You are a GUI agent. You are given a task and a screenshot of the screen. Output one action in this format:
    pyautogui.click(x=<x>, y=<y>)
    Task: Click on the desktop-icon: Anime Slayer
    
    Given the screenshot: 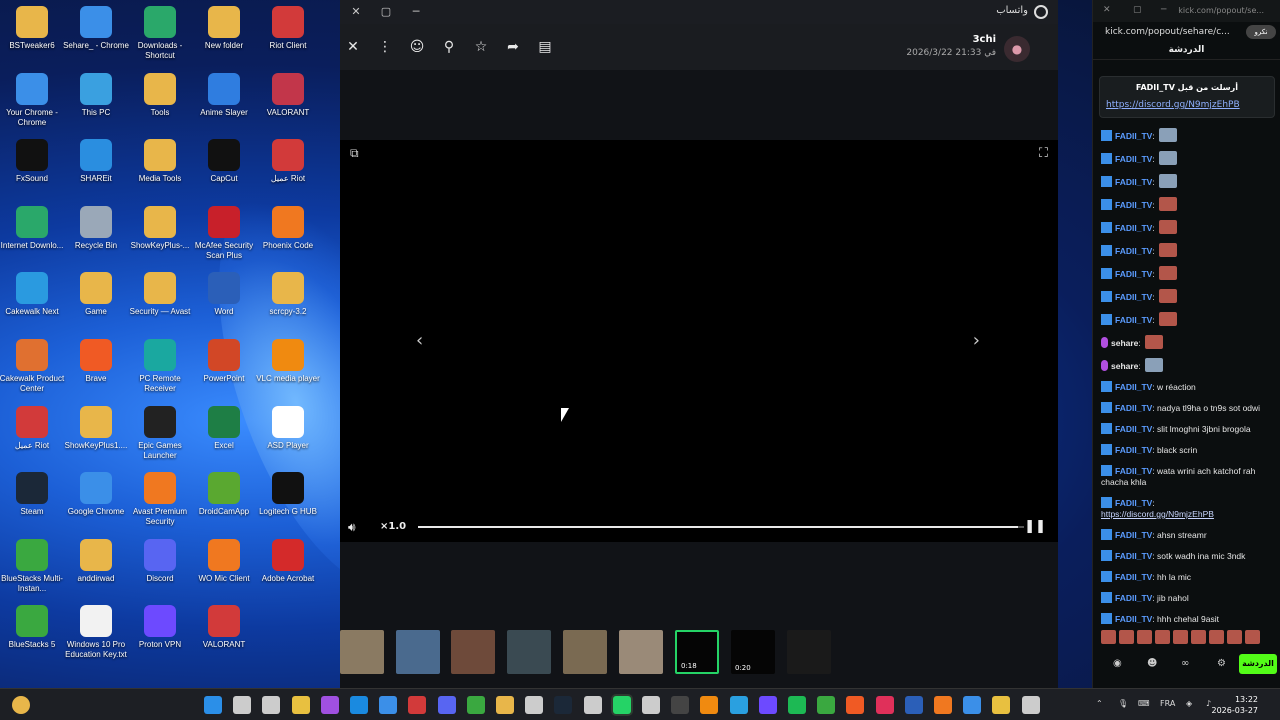 What is the action you would take?
    pyautogui.click(x=224, y=95)
    